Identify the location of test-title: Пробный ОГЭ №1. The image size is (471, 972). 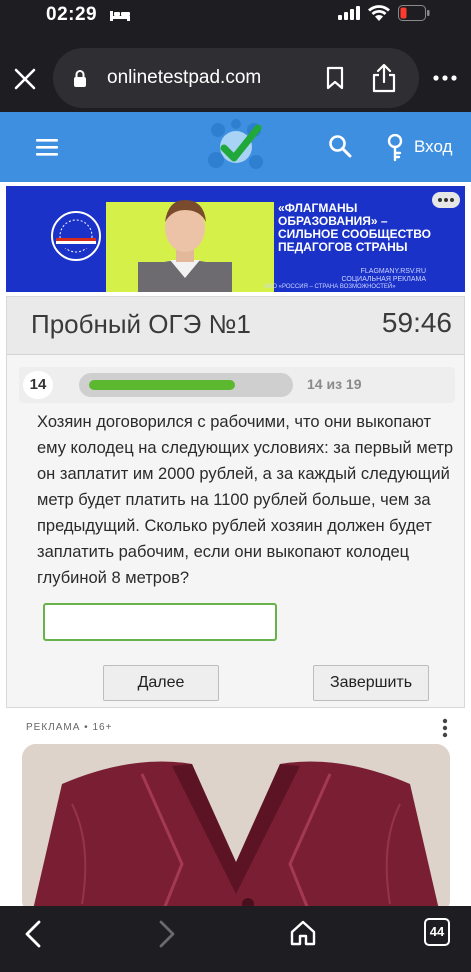
(141, 324).